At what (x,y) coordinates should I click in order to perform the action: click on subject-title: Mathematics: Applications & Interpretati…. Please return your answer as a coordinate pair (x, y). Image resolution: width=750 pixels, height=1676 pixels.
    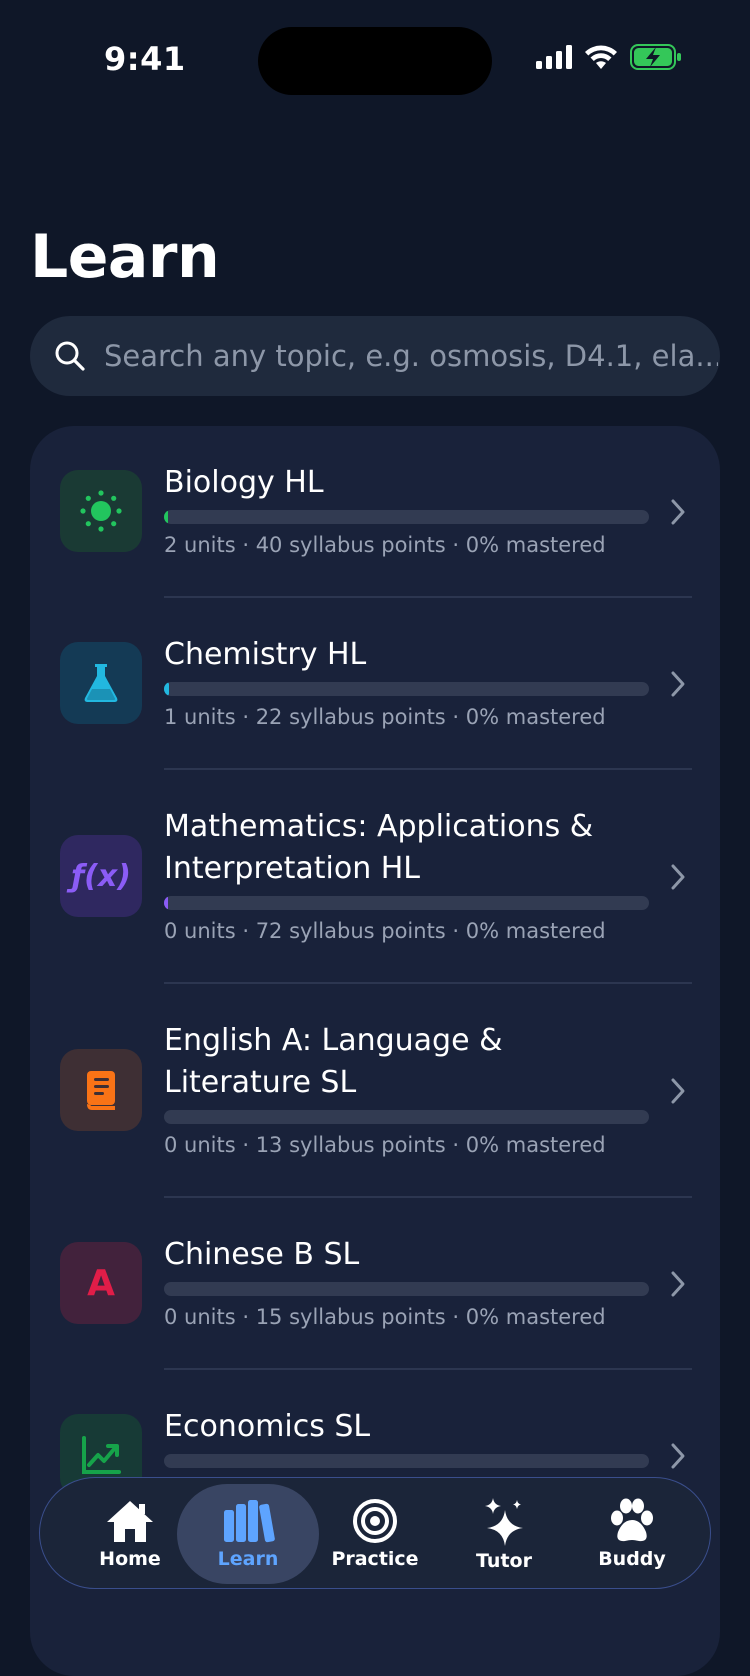
    Looking at the image, I should click on (379, 847).